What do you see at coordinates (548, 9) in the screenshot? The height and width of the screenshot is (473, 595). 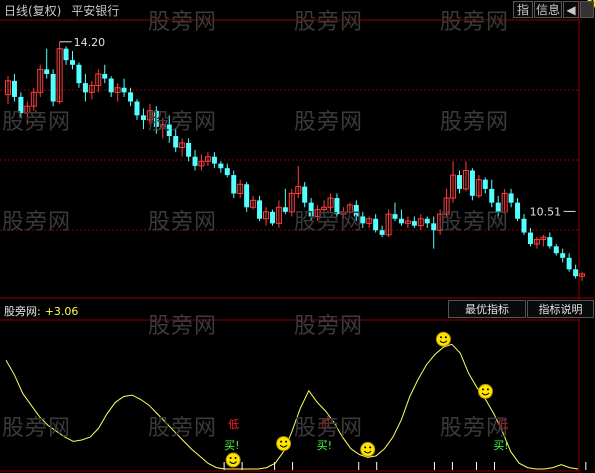 I see `info-button: 信息` at bounding box center [548, 9].